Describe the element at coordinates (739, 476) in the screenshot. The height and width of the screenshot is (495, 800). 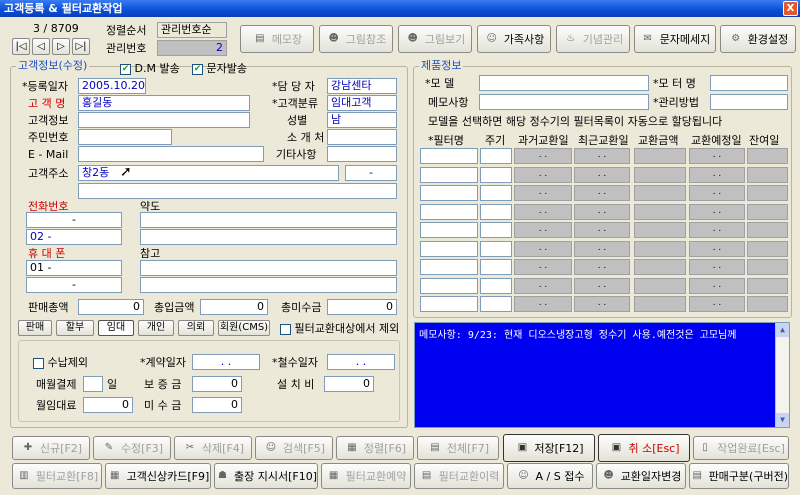
I see `sales-type-button: ▤ 판매구분(구버전)` at that location.